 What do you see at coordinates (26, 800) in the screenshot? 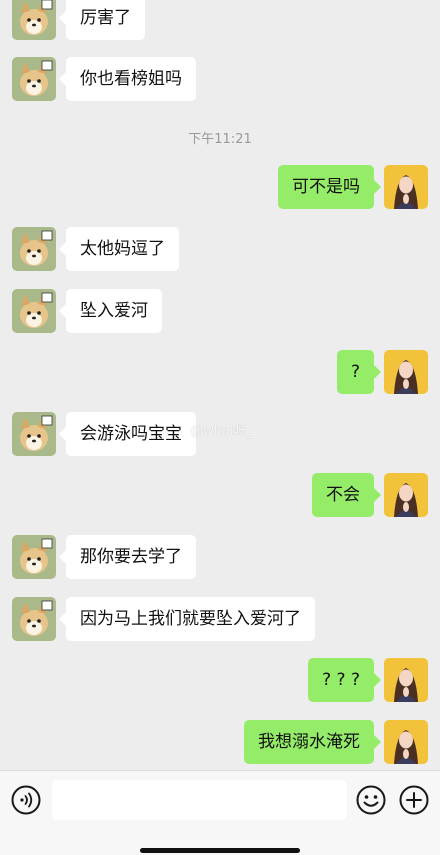
I see `voice-icon` at bounding box center [26, 800].